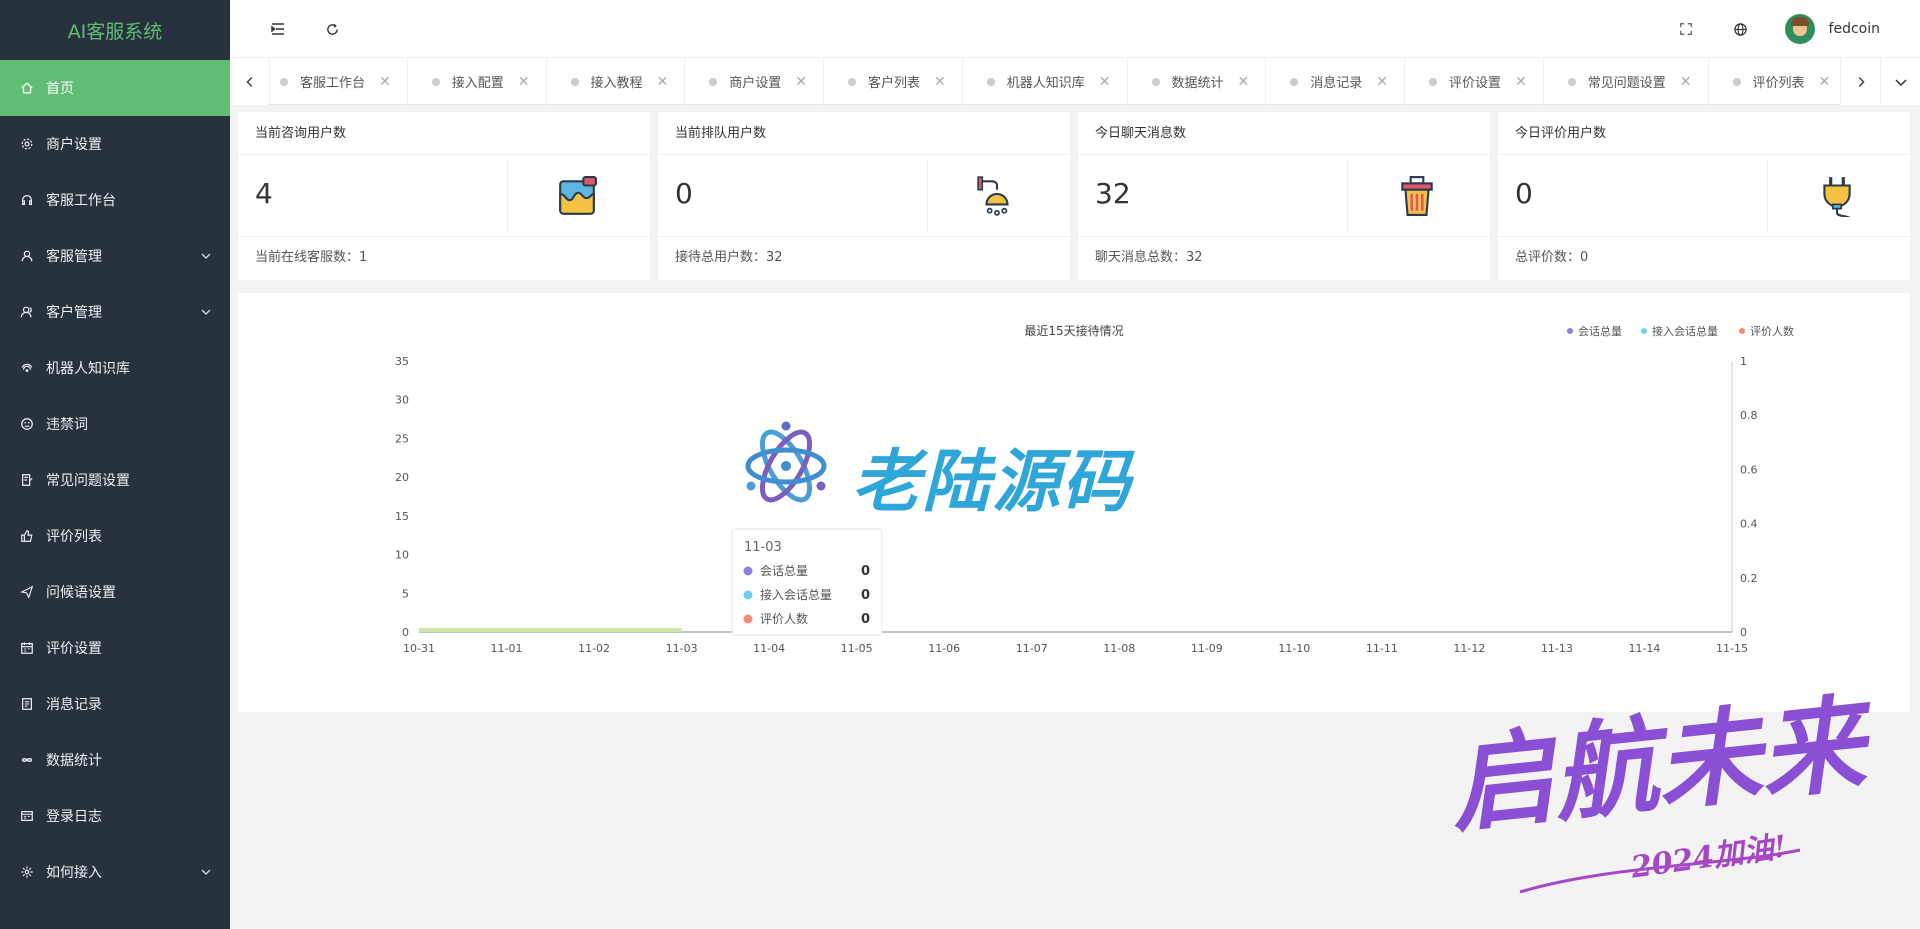 This screenshot has height=929, width=1920. I want to click on tab-menu-button, so click(1900, 81).